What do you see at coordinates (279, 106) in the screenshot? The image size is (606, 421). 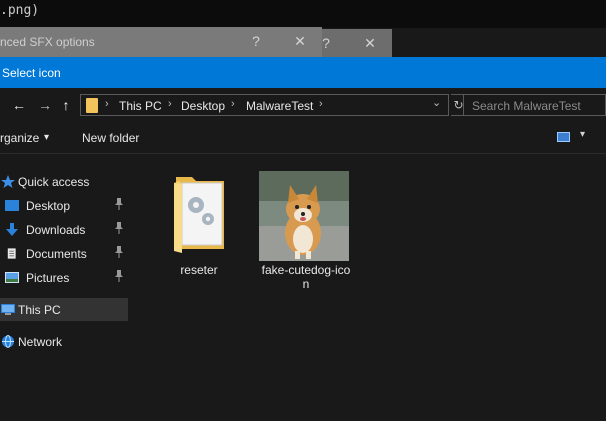 I see `breadcrumb-malwaretest: MalwareTest` at bounding box center [279, 106].